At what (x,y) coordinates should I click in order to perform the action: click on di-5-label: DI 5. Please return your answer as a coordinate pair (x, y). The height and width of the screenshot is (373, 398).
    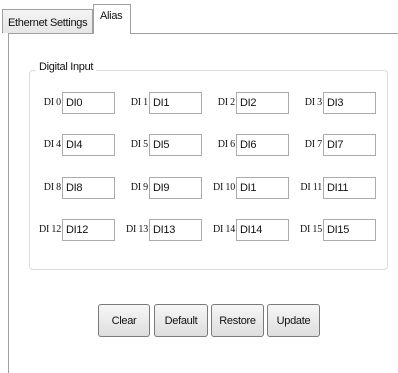
    Looking at the image, I should click on (139, 144).